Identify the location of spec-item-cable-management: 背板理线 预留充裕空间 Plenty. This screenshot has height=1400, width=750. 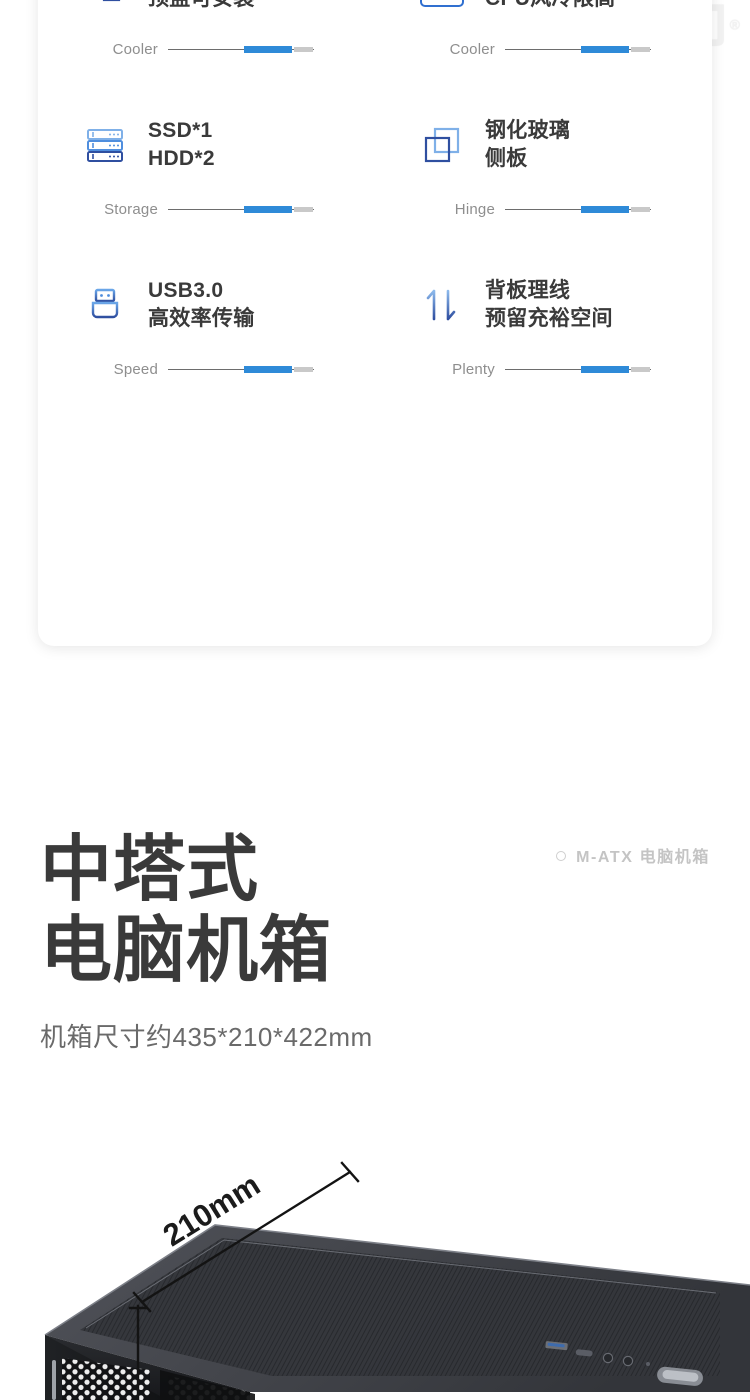
(543, 346).